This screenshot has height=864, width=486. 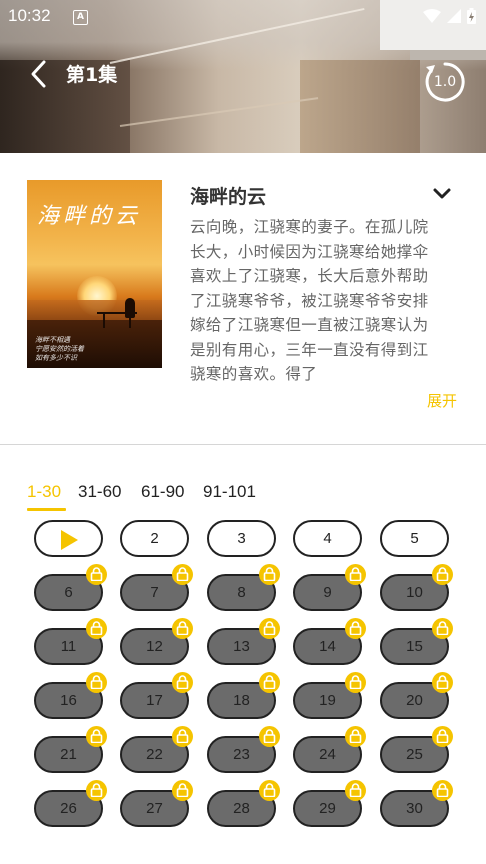 I want to click on episode-button: 24, so click(x=329, y=749).